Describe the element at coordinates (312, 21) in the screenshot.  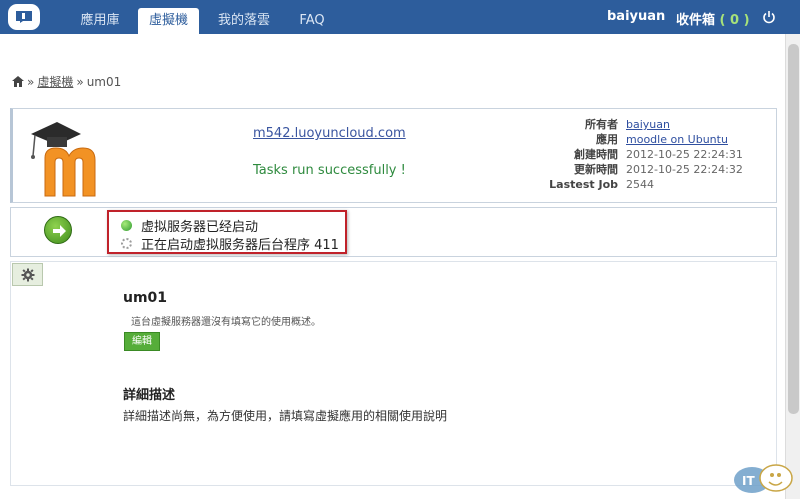
I see `tab-faq: FAQ` at that location.